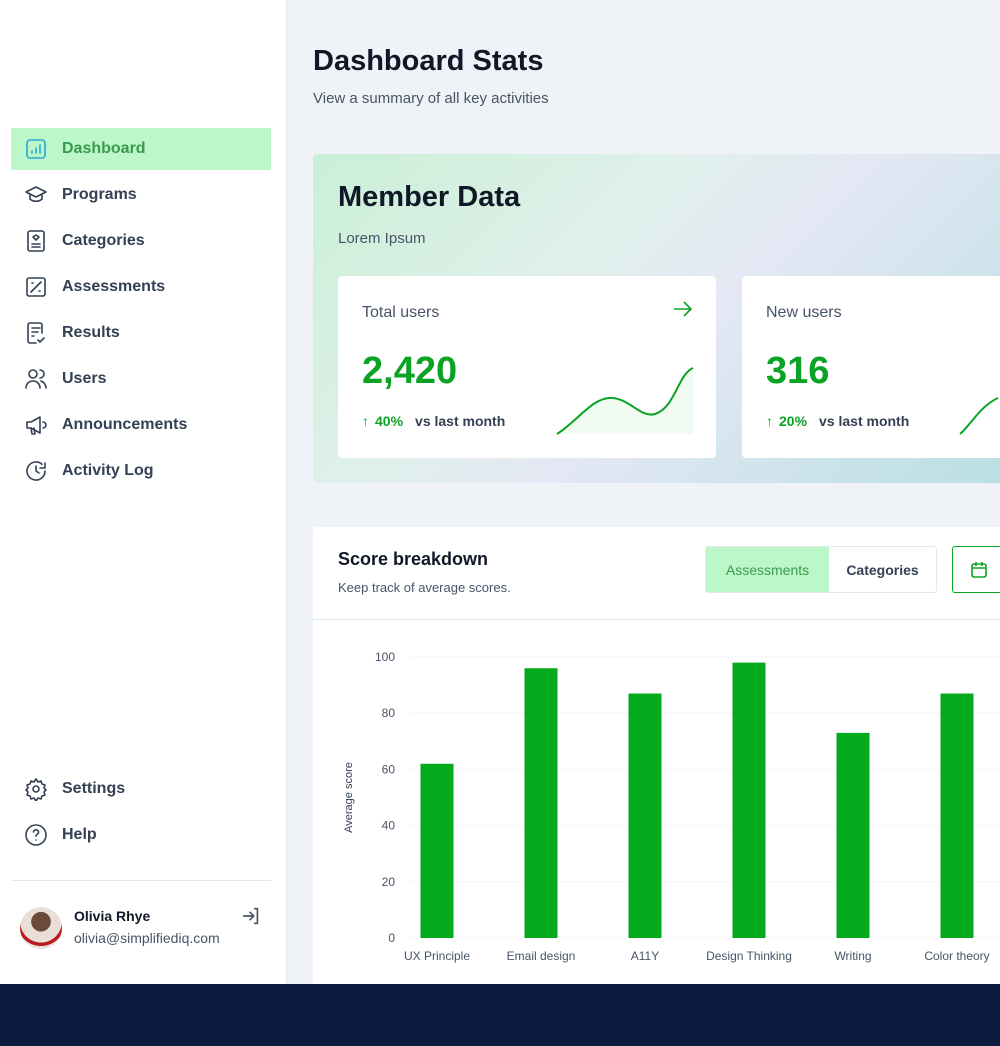 The image size is (1000, 1046). What do you see at coordinates (141, 333) in the screenshot?
I see `sidebar-item-results: Results` at bounding box center [141, 333].